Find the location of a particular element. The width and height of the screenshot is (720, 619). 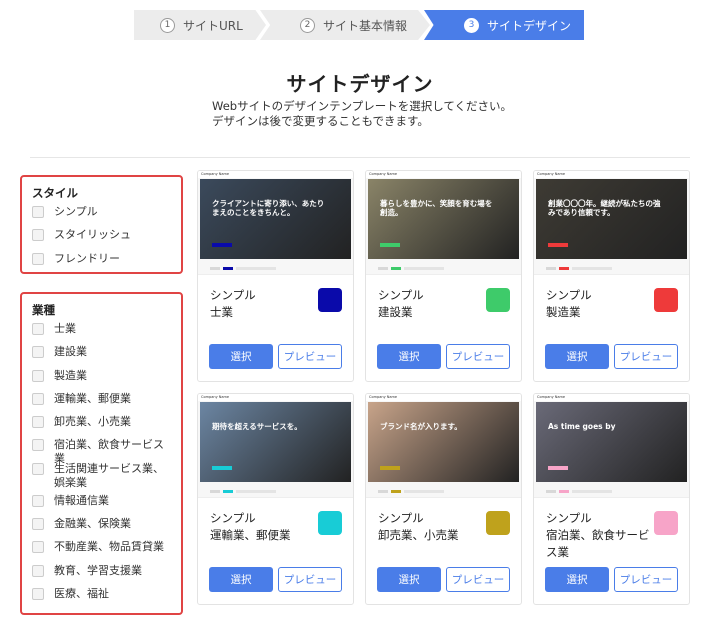

industry-option: 卸売業、小売業 is located at coordinates (101, 426).